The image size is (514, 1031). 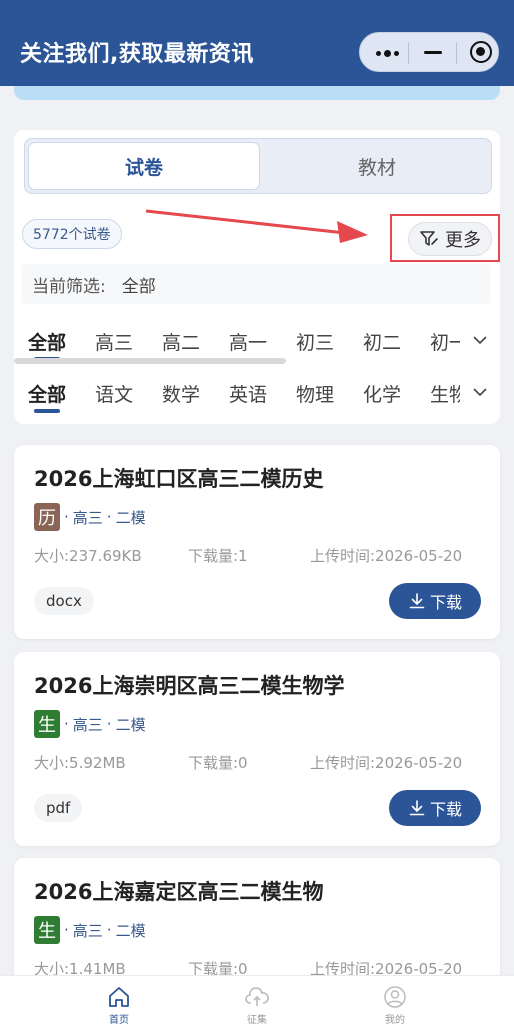 What do you see at coordinates (445, 341) in the screenshot?
I see `grade-option: 初一` at bounding box center [445, 341].